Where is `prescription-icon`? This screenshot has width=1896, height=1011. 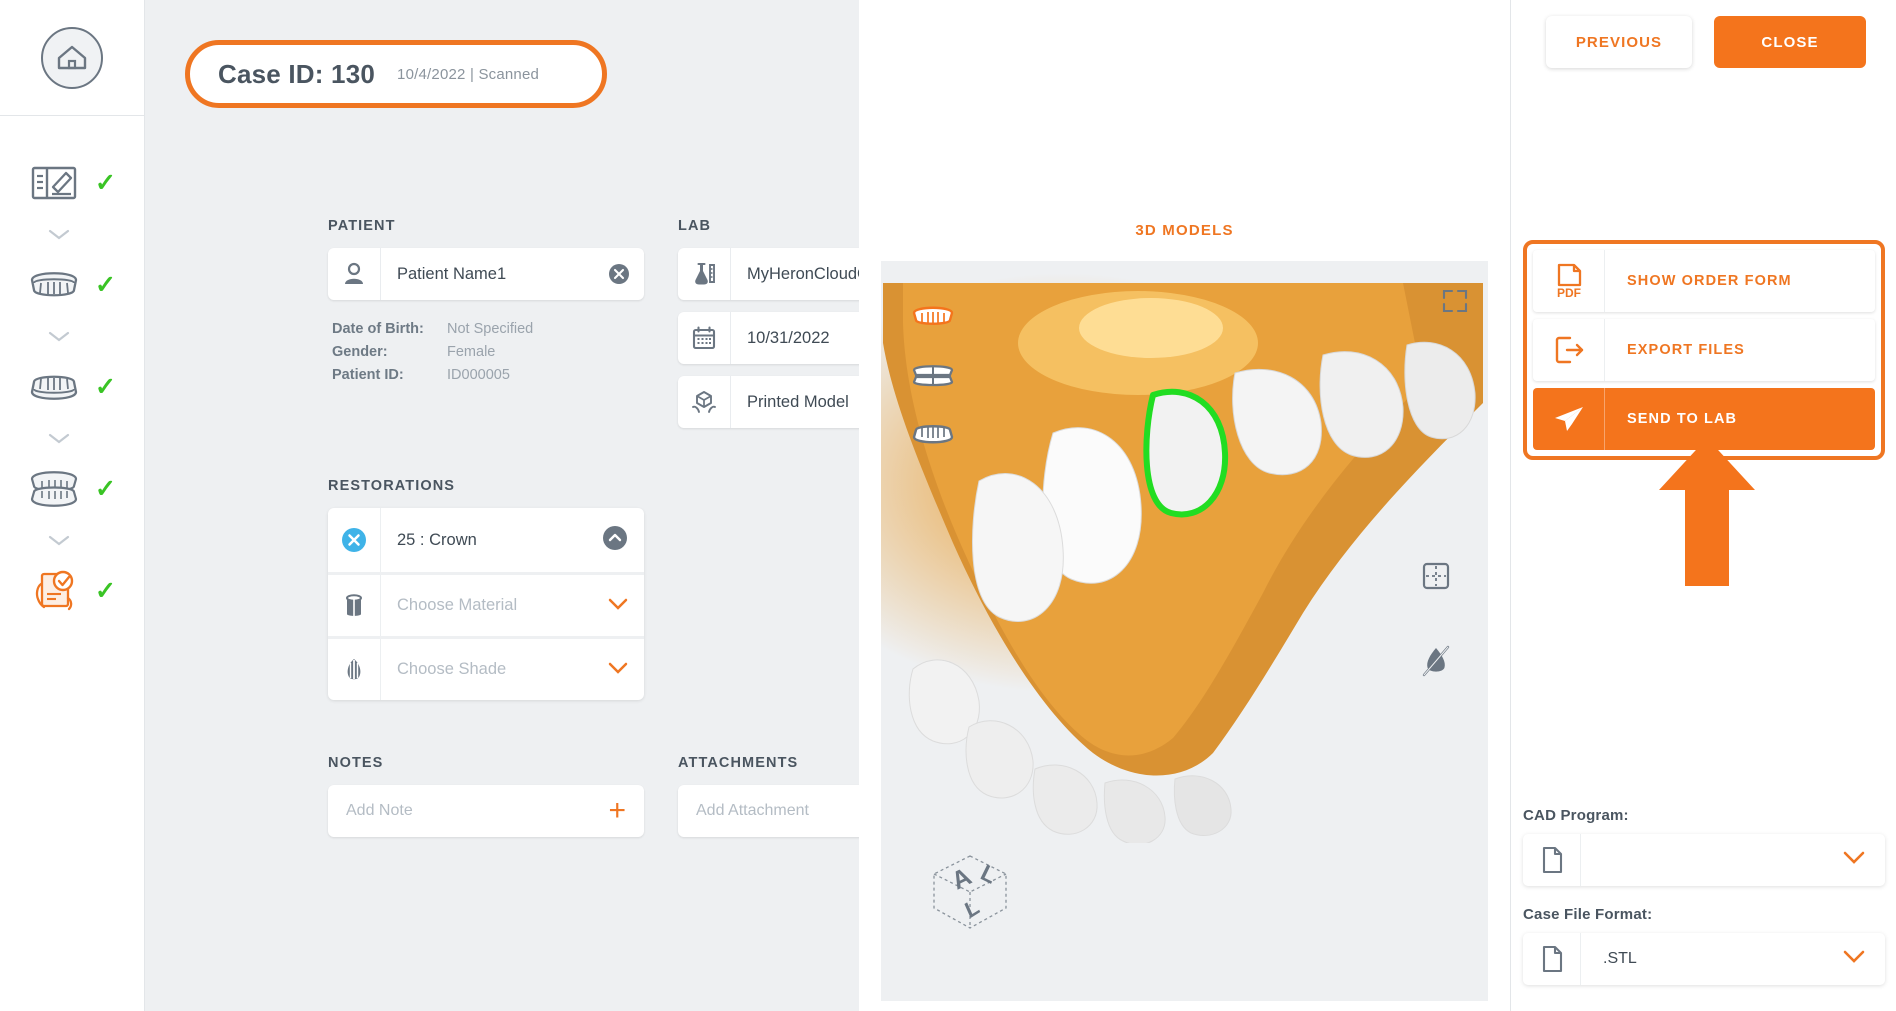 prescription-icon is located at coordinates (54, 591).